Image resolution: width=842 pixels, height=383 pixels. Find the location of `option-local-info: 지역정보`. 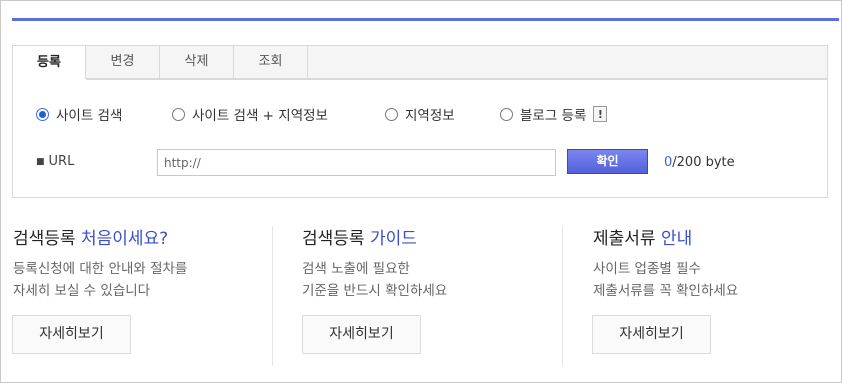

option-local-info: 지역정보 is located at coordinates (420, 114).